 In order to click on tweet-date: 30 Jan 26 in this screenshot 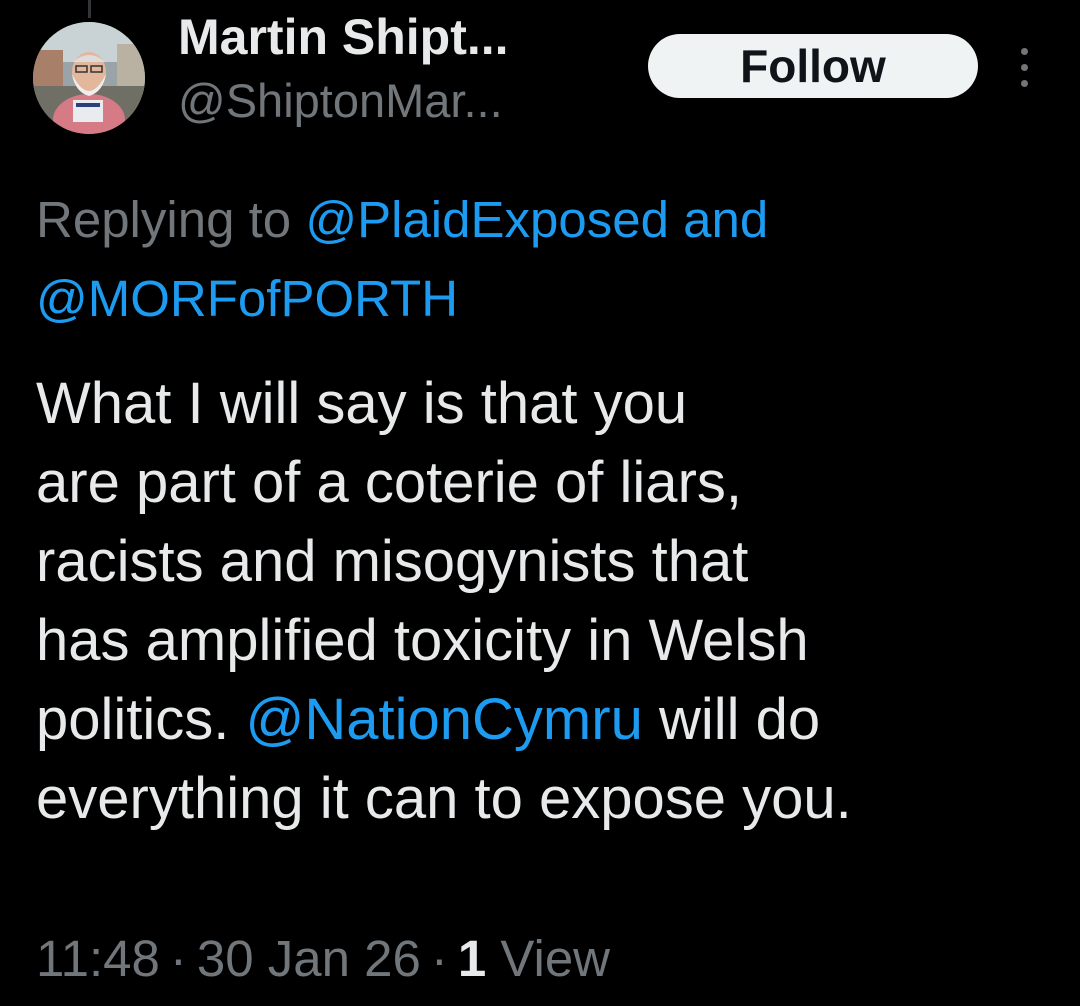, I will do `click(309, 958)`.